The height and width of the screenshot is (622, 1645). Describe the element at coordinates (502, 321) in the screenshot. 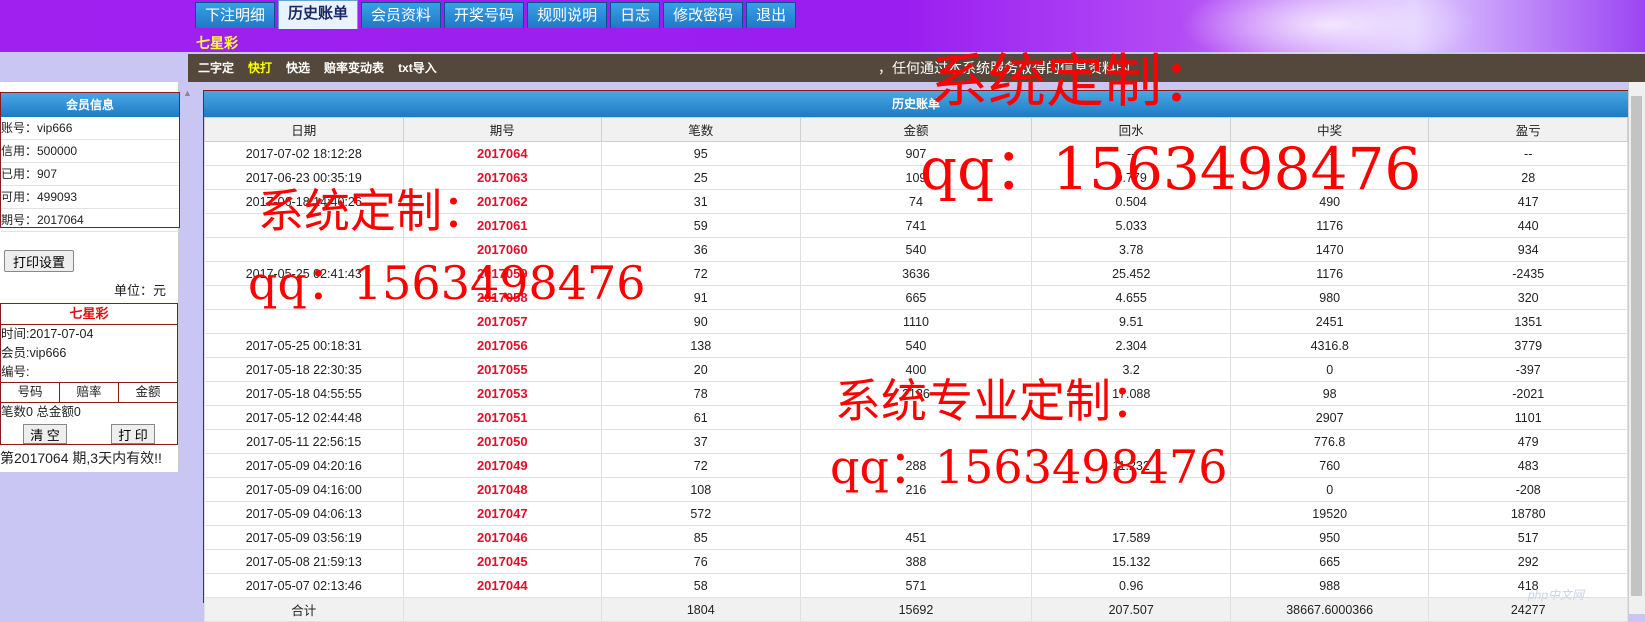

I see `cell-period: 2017057` at that location.